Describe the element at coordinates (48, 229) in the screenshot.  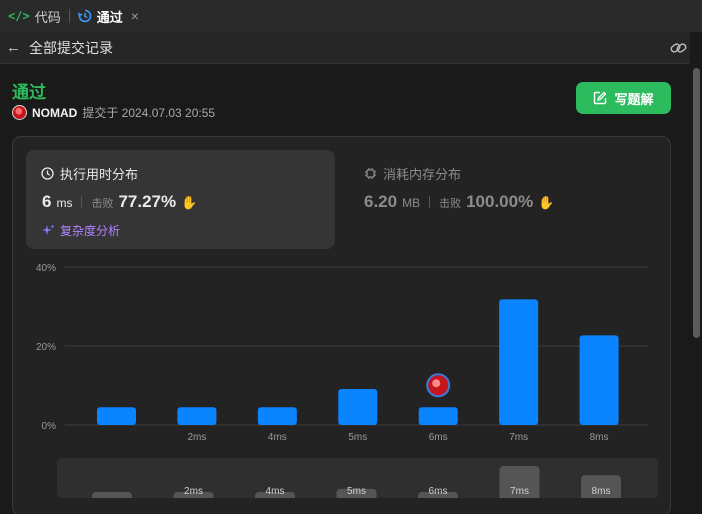
I see `sparkle-icon` at that location.